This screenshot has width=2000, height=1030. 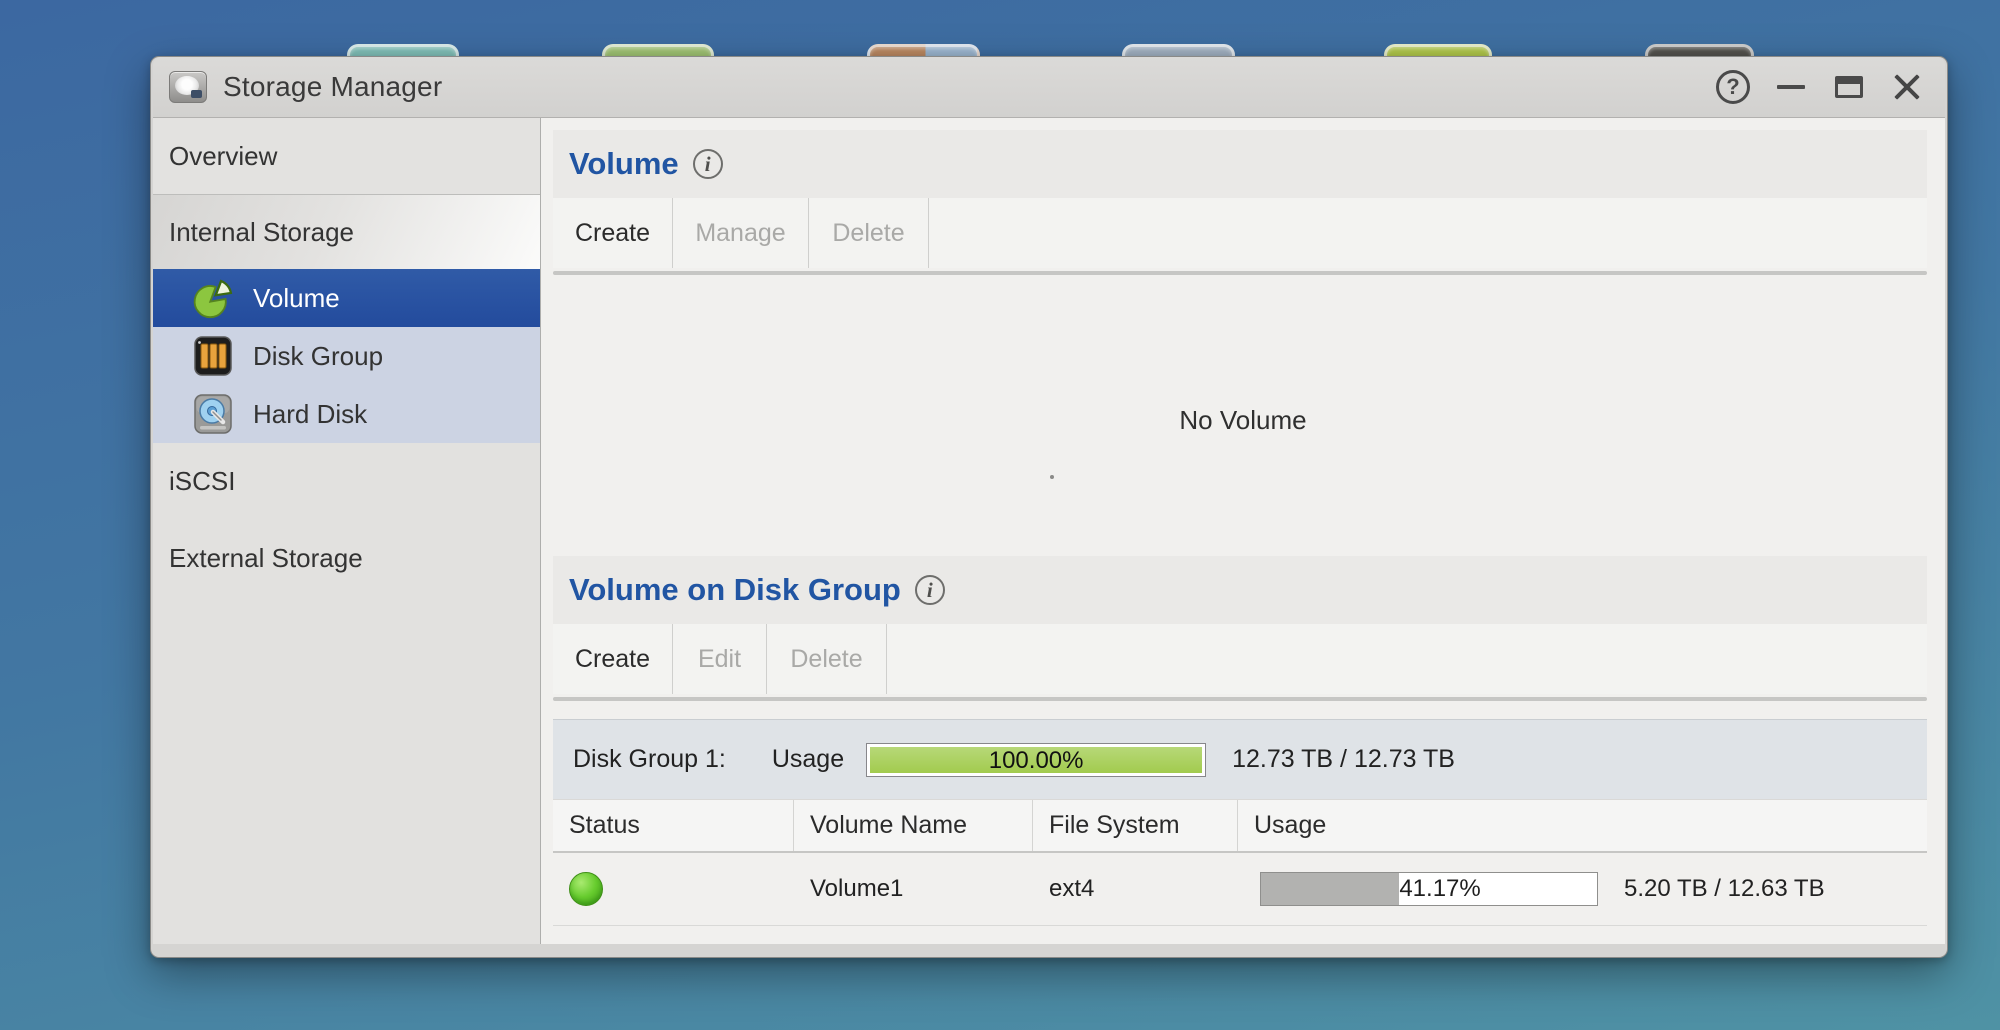 What do you see at coordinates (826, 659) in the screenshot?
I see `vdg-delete-button: Delete` at bounding box center [826, 659].